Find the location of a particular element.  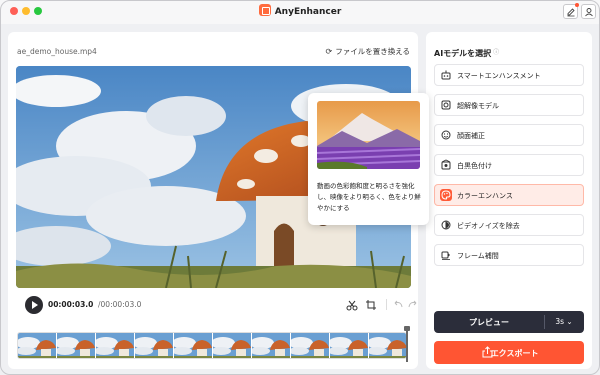

model-item: 超解像モデル is located at coordinates (509, 105).